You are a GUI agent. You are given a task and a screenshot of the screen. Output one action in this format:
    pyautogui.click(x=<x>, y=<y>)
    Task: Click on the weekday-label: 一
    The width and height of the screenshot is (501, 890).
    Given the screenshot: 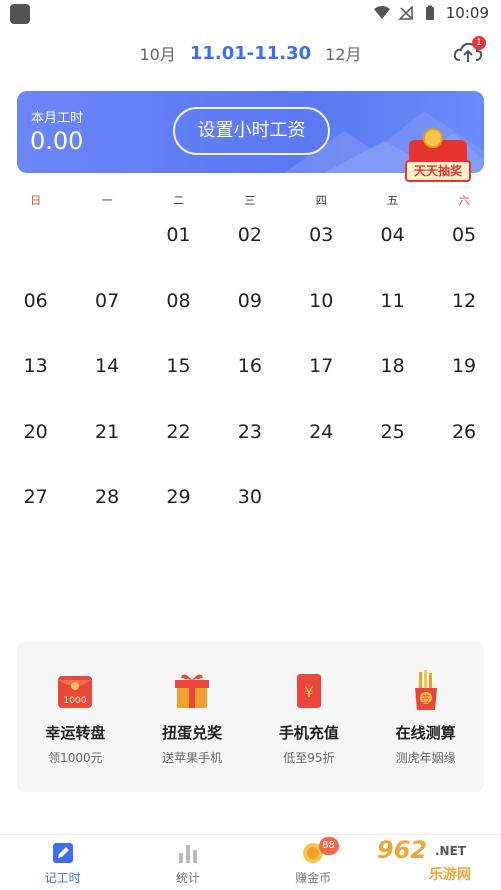 What is the action you would take?
    pyautogui.click(x=107, y=200)
    